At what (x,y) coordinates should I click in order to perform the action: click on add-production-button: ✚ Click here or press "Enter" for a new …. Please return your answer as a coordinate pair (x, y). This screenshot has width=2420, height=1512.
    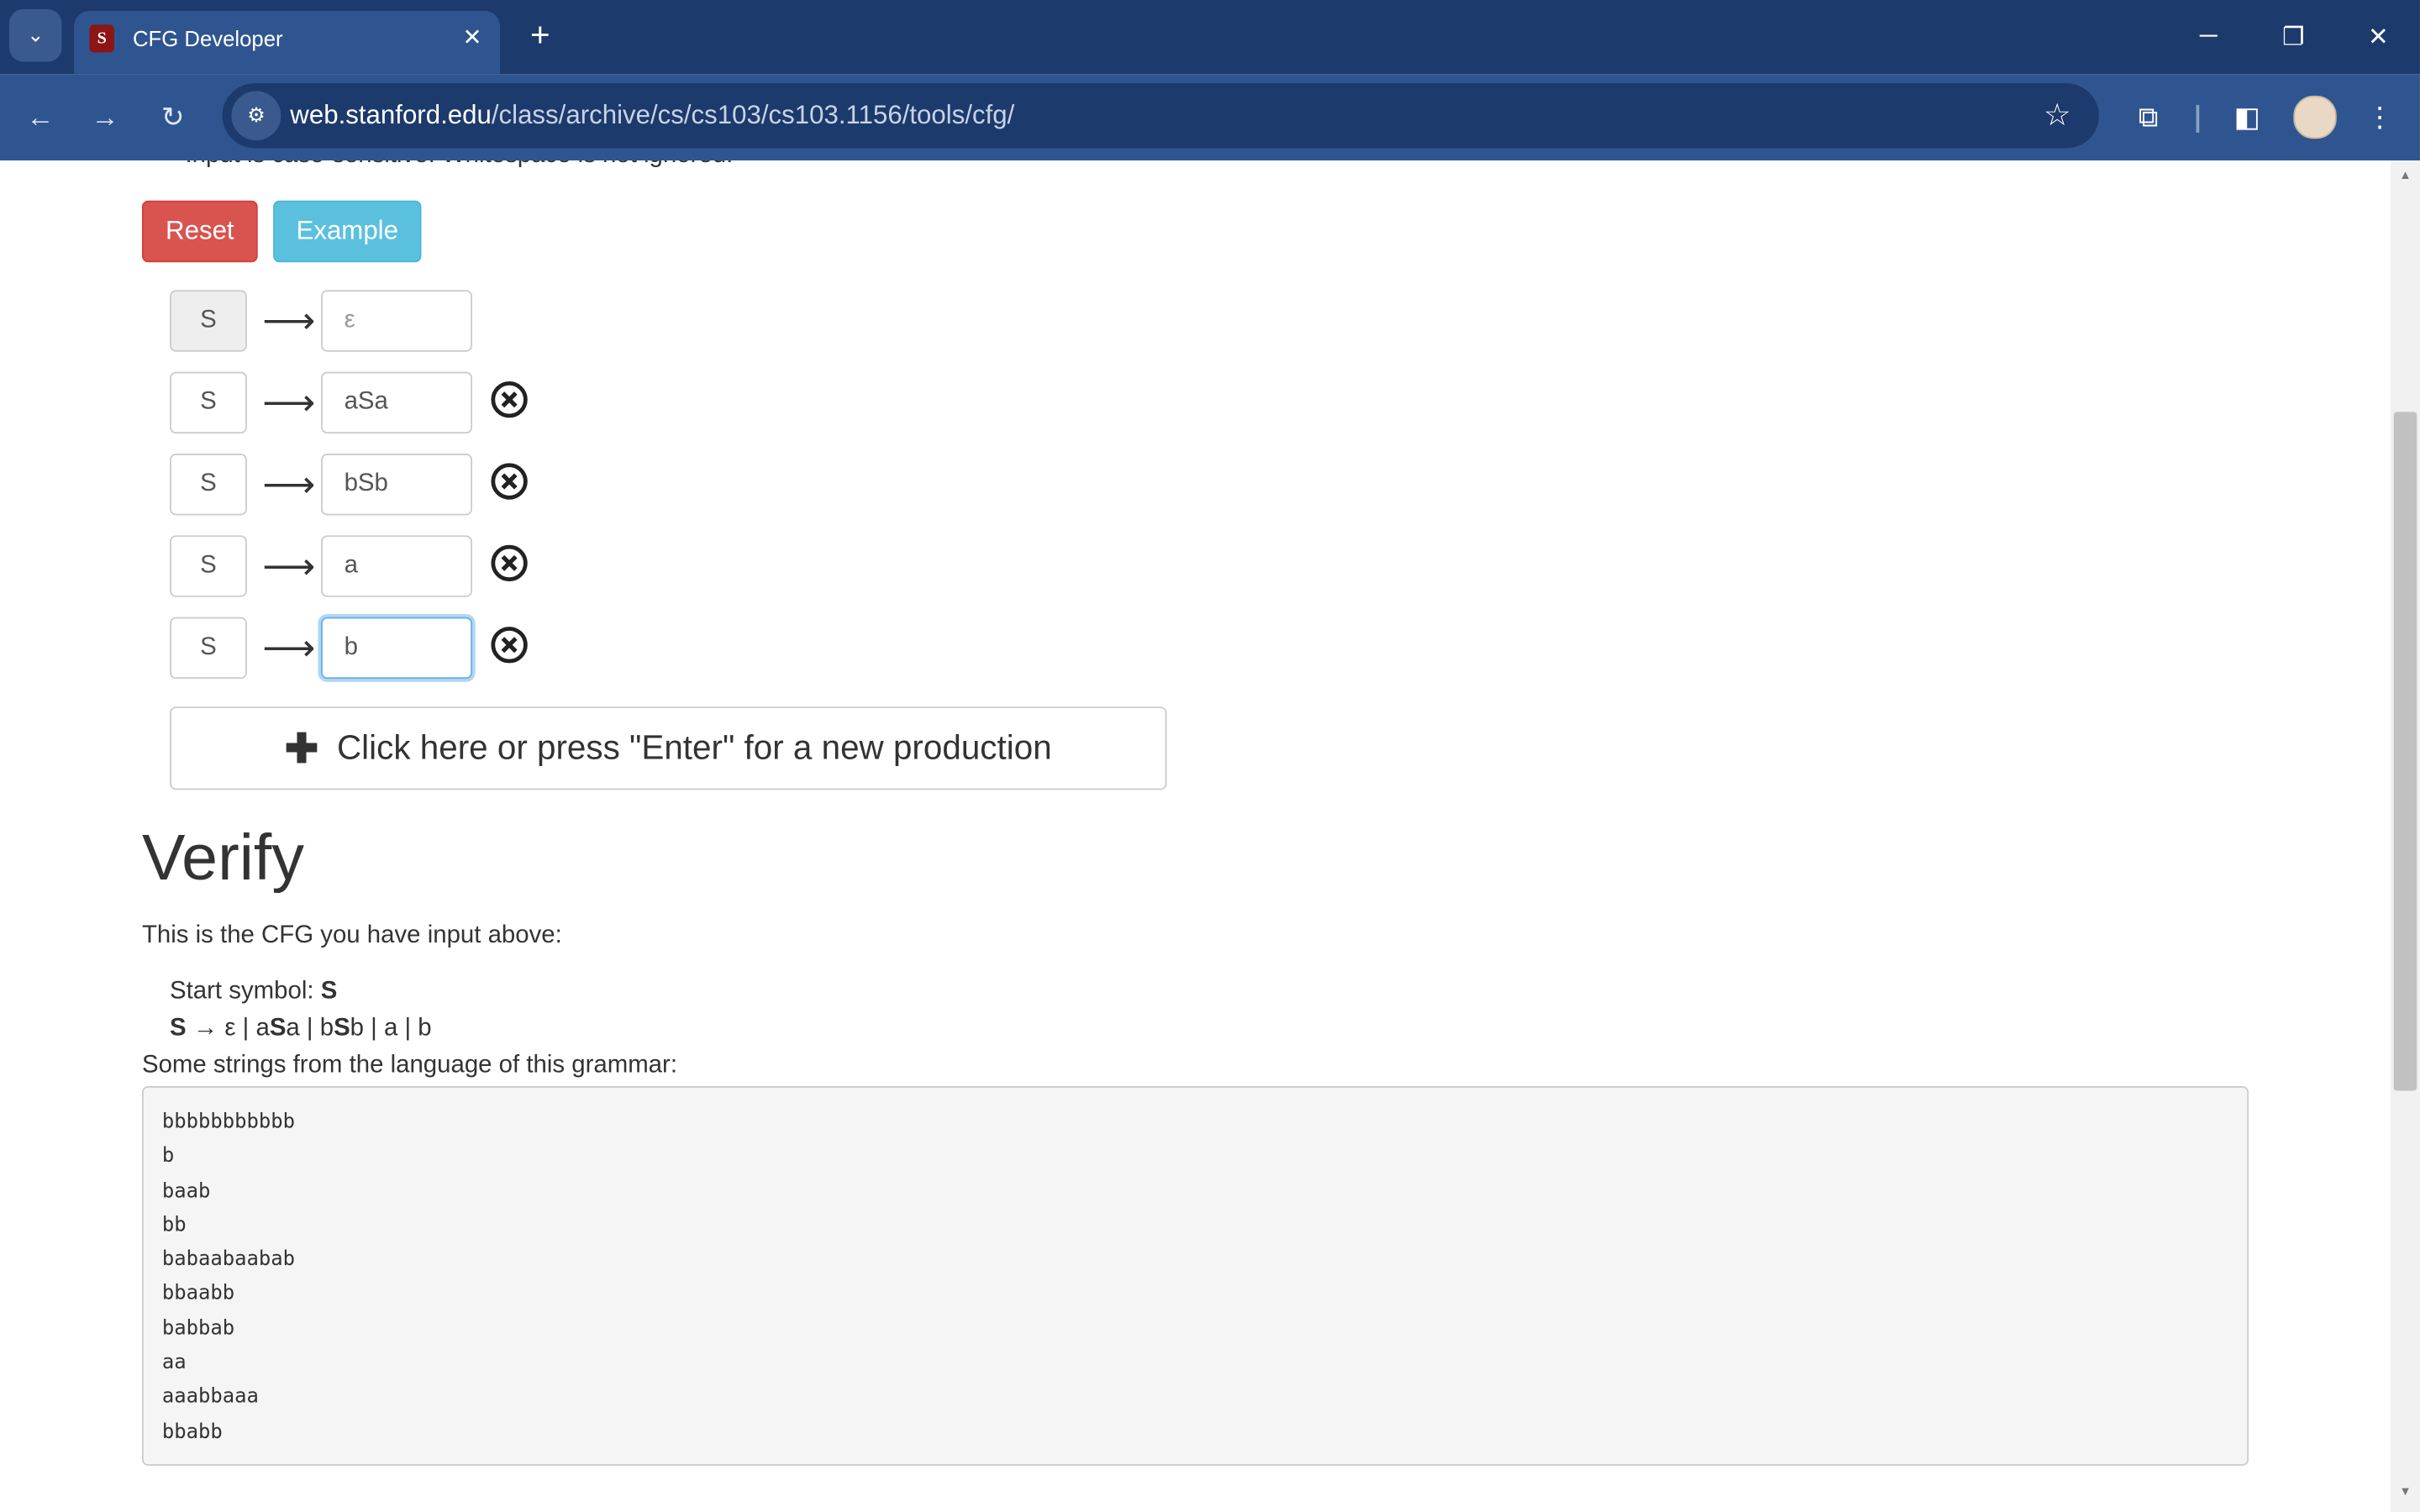
    Looking at the image, I should click on (668, 748).